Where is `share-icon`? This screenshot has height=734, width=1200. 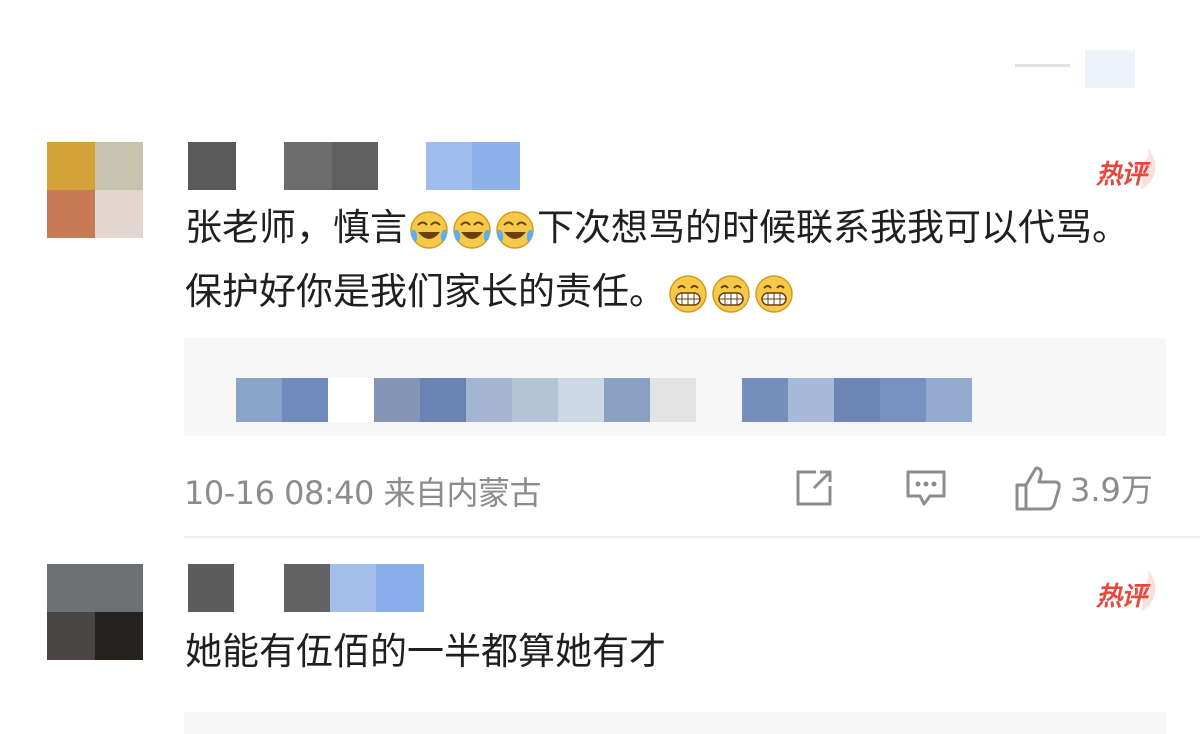
share-icon is located at coordinates (814, 488).